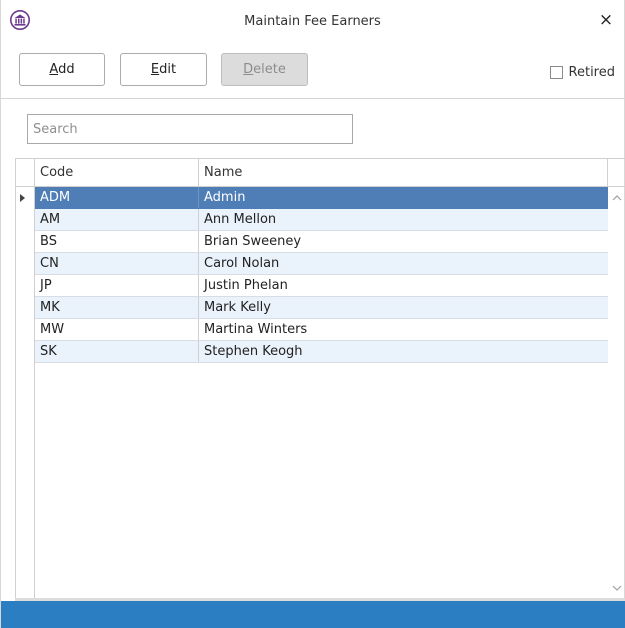  I want to click on add-mnemonic: A, so click(54, 69).